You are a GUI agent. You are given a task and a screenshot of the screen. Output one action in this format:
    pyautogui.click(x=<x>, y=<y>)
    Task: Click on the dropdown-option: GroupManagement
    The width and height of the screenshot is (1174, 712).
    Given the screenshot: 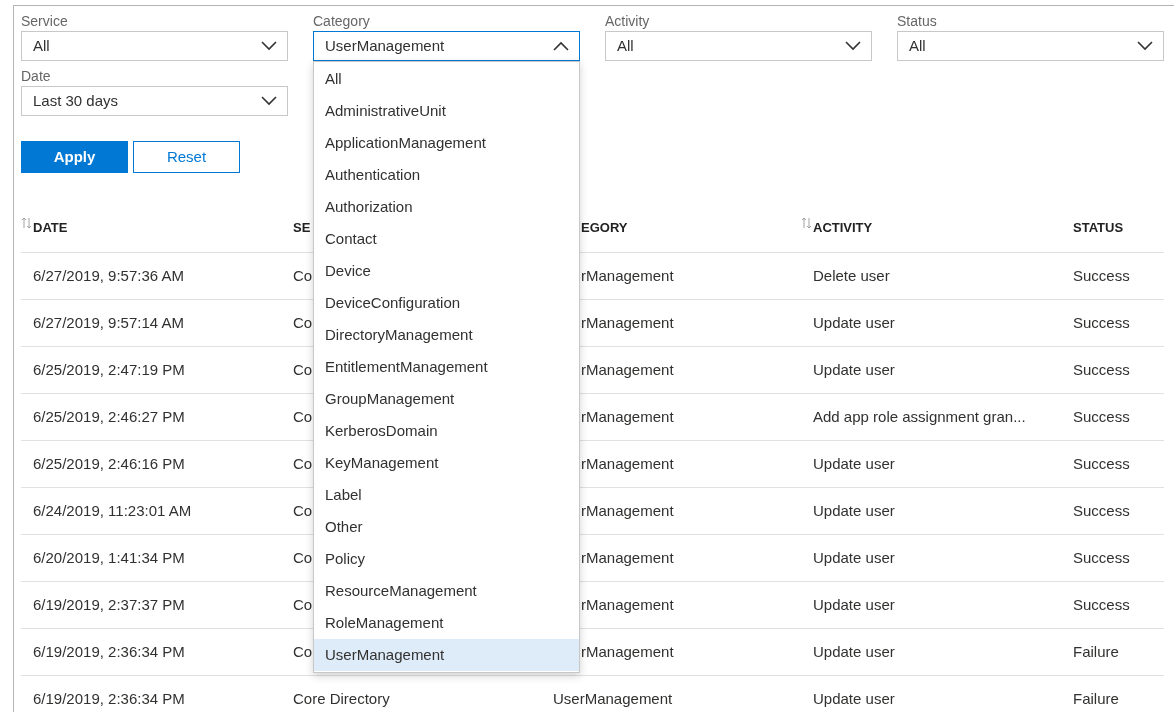 What is the action you would take?
    pyautogui.click(x=446, y=399)
    